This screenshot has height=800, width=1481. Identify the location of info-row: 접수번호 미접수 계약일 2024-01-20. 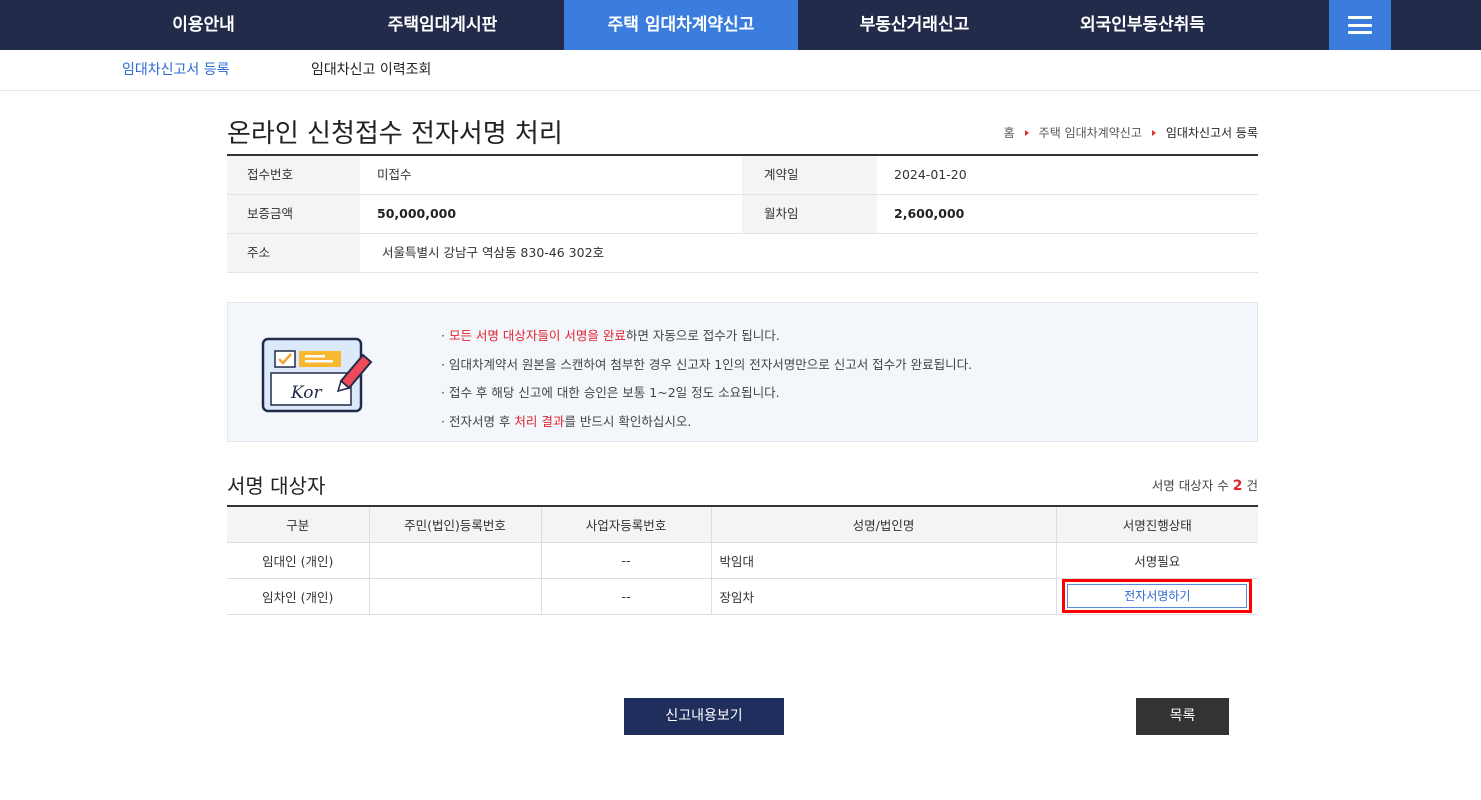
(742, 175).